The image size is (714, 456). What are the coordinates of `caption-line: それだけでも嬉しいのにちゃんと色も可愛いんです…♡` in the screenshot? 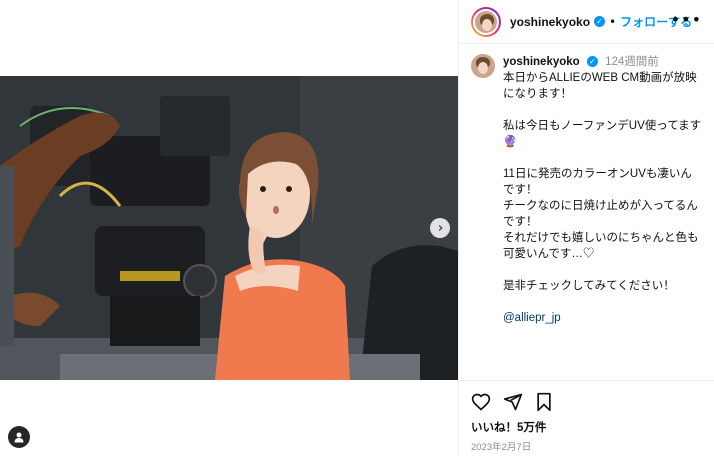 It's located at (601, 246).